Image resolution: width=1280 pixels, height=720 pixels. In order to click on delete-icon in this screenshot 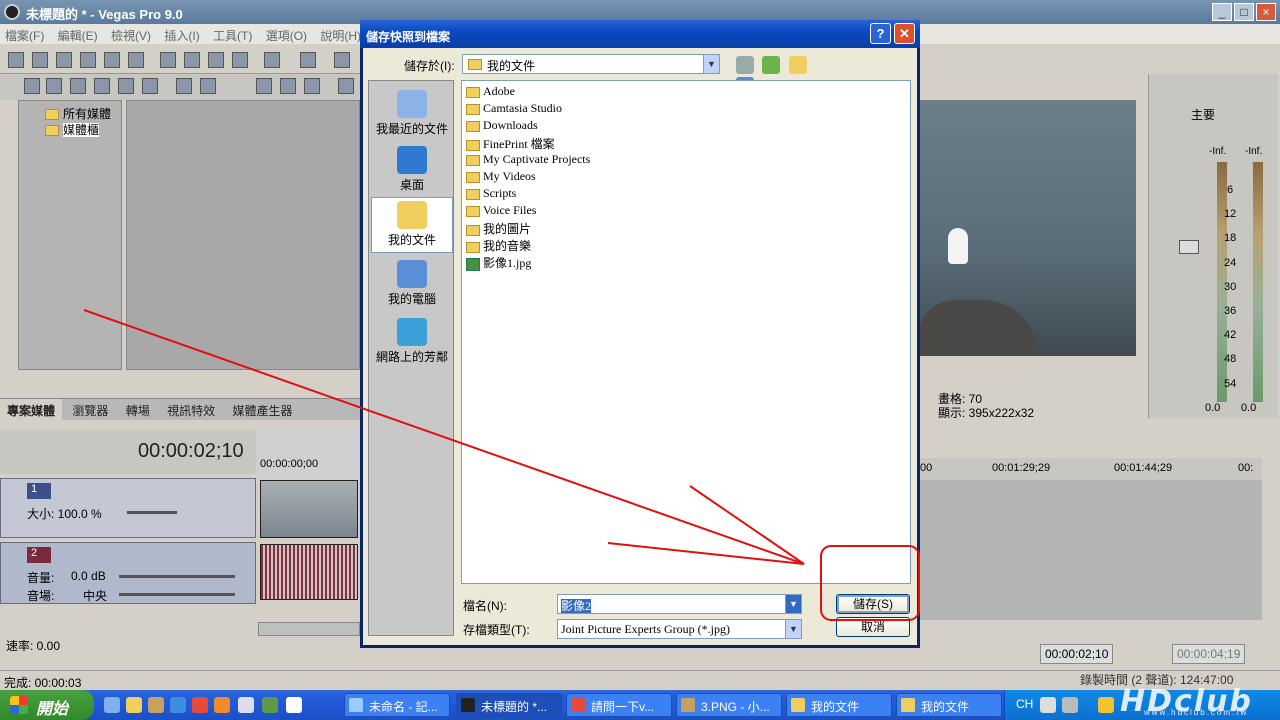, I will do `click(240, 60)`.